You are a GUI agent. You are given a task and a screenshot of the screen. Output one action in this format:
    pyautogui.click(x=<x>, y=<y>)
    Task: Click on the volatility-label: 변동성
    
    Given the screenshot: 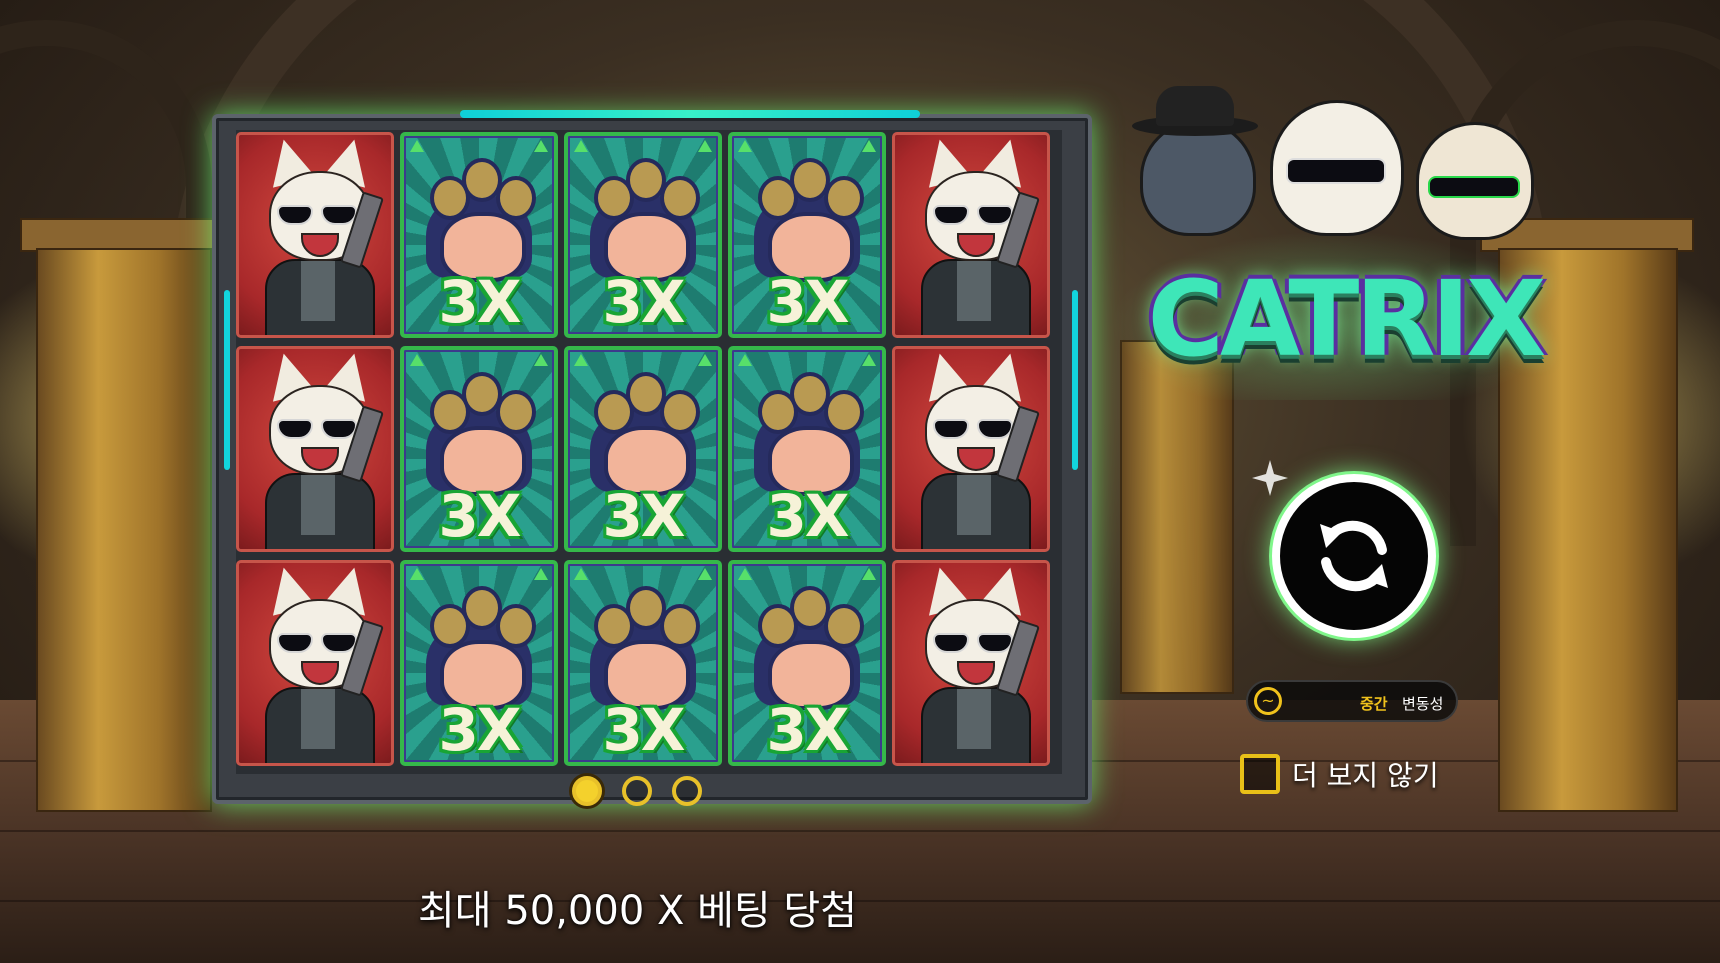 What is the action you would take?
    pyautogui.click(x=1423, y=704)
    